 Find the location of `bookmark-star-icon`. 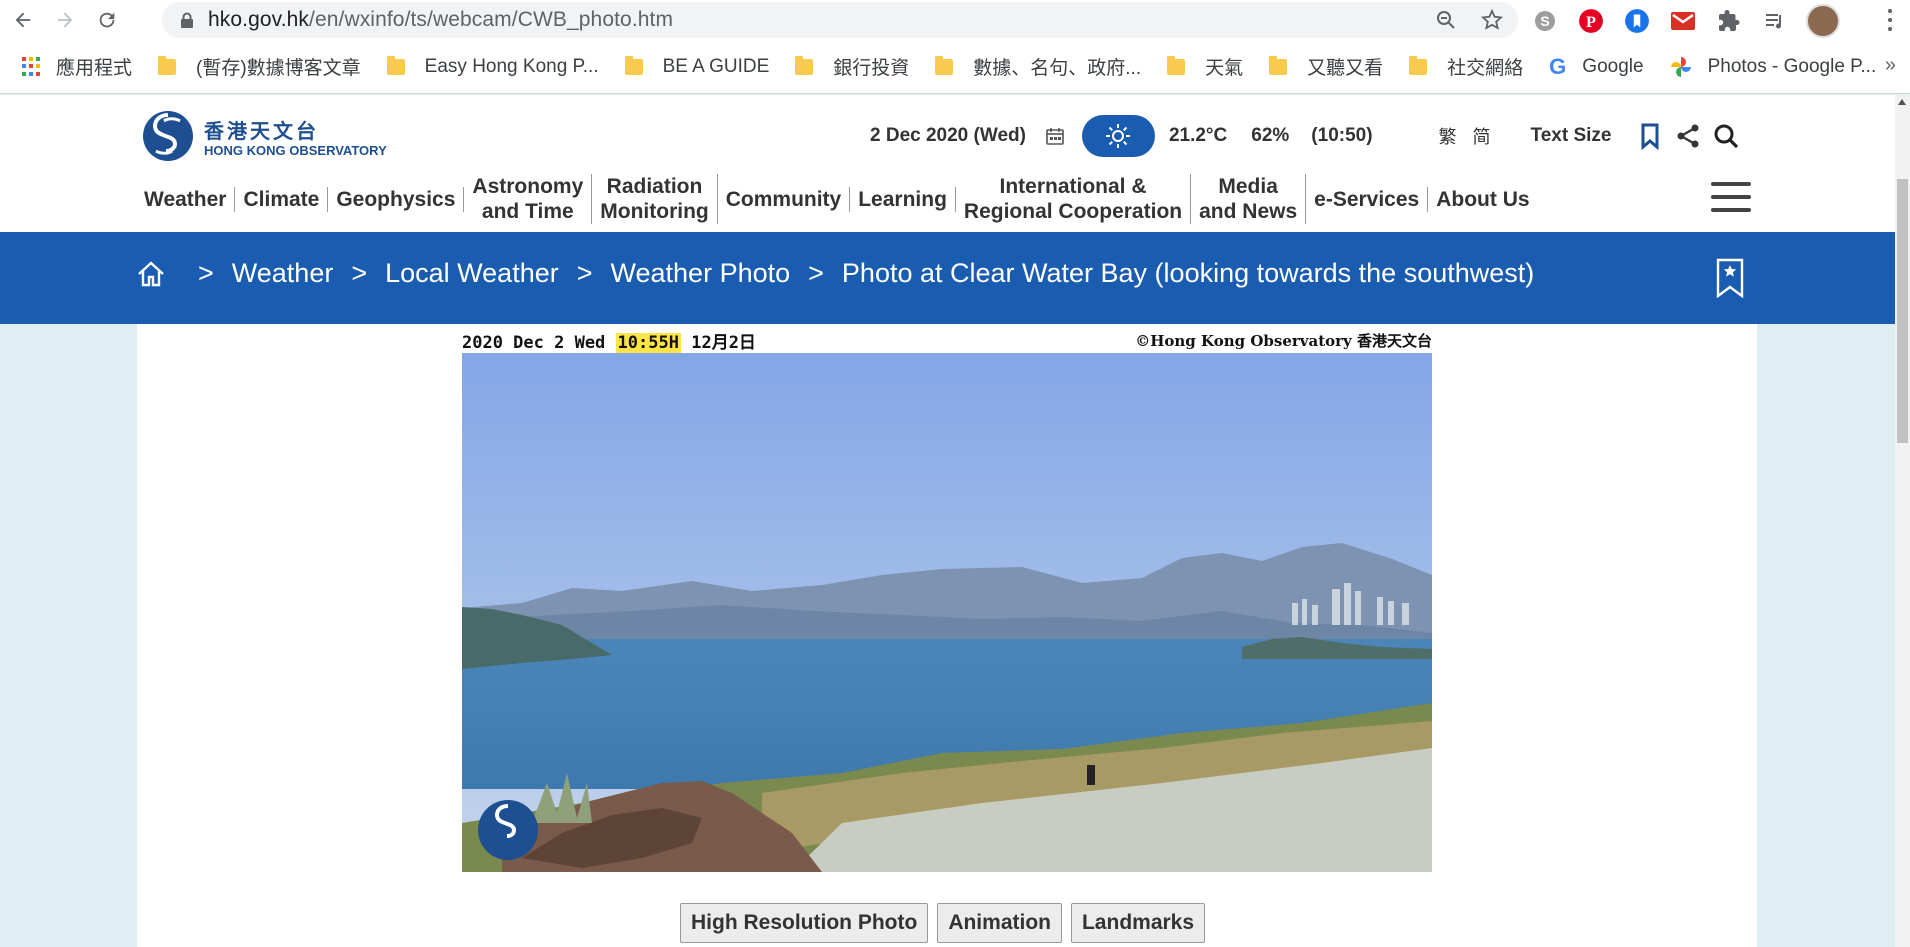

bookmark-star-icon is located at coordinates (1730, 278).